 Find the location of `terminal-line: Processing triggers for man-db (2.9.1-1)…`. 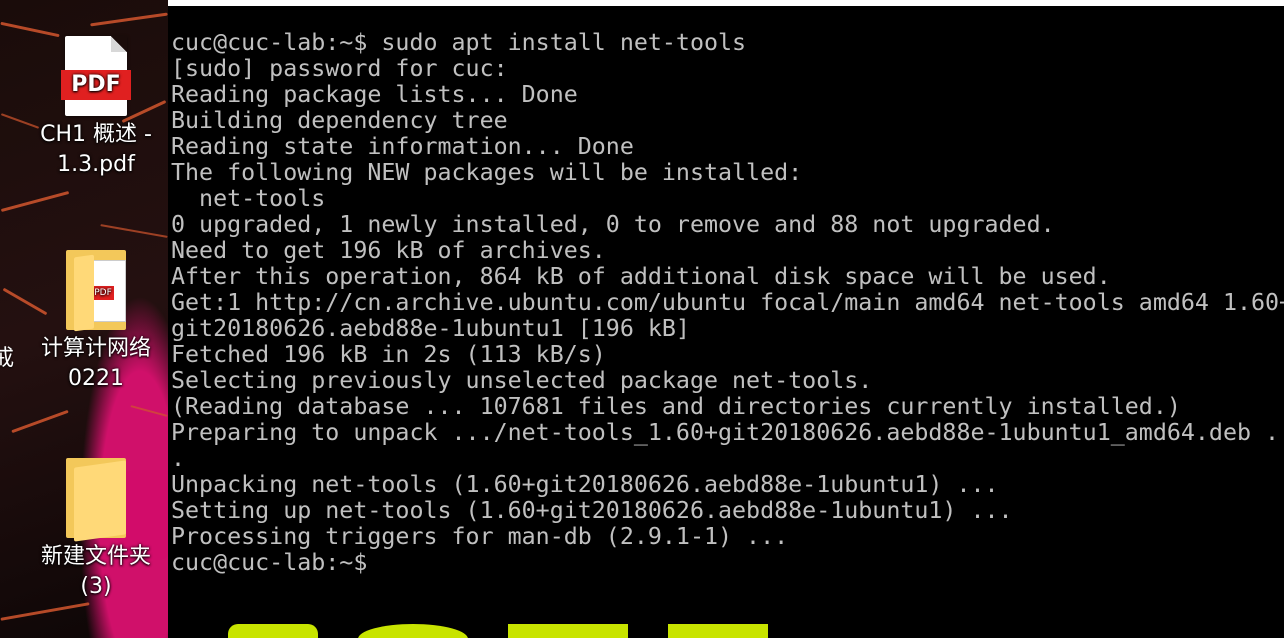

terminal-line: Processing triggers for man-db (2.9.1-1)… is located at coordinates (480, 536).